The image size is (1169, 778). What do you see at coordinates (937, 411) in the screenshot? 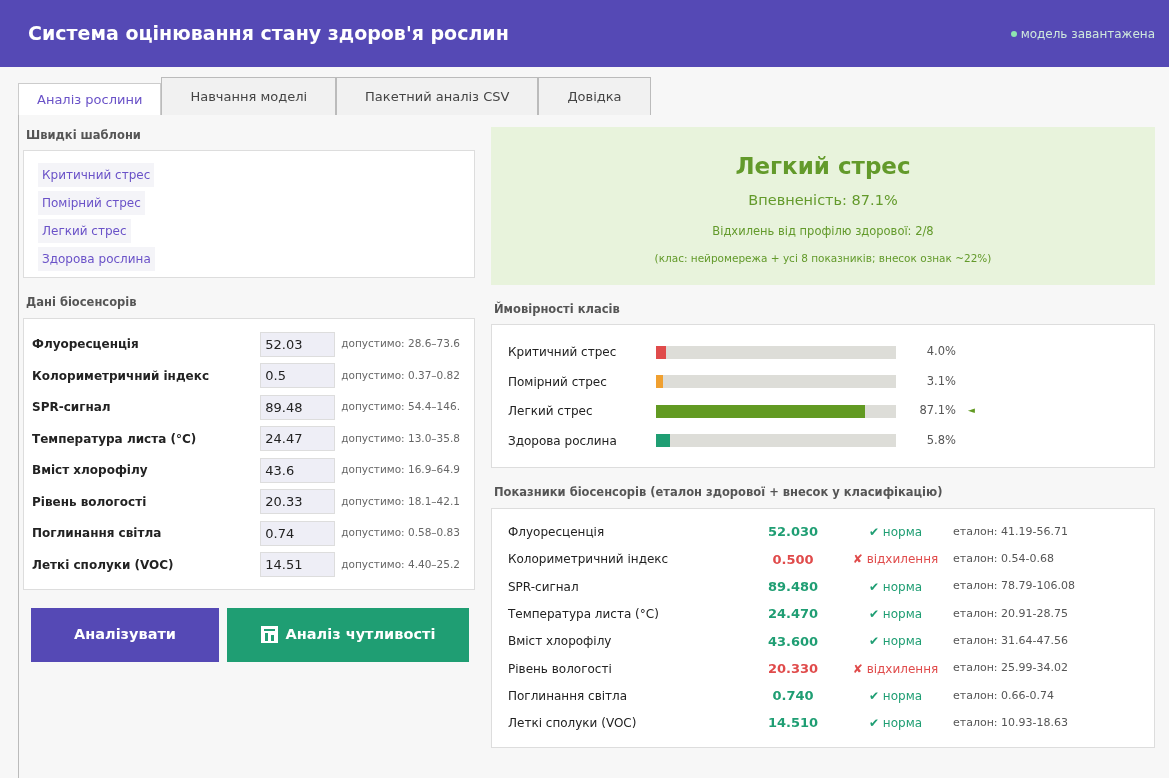
I see `percent-text: 87.1%` at bounding box center [937, 411].